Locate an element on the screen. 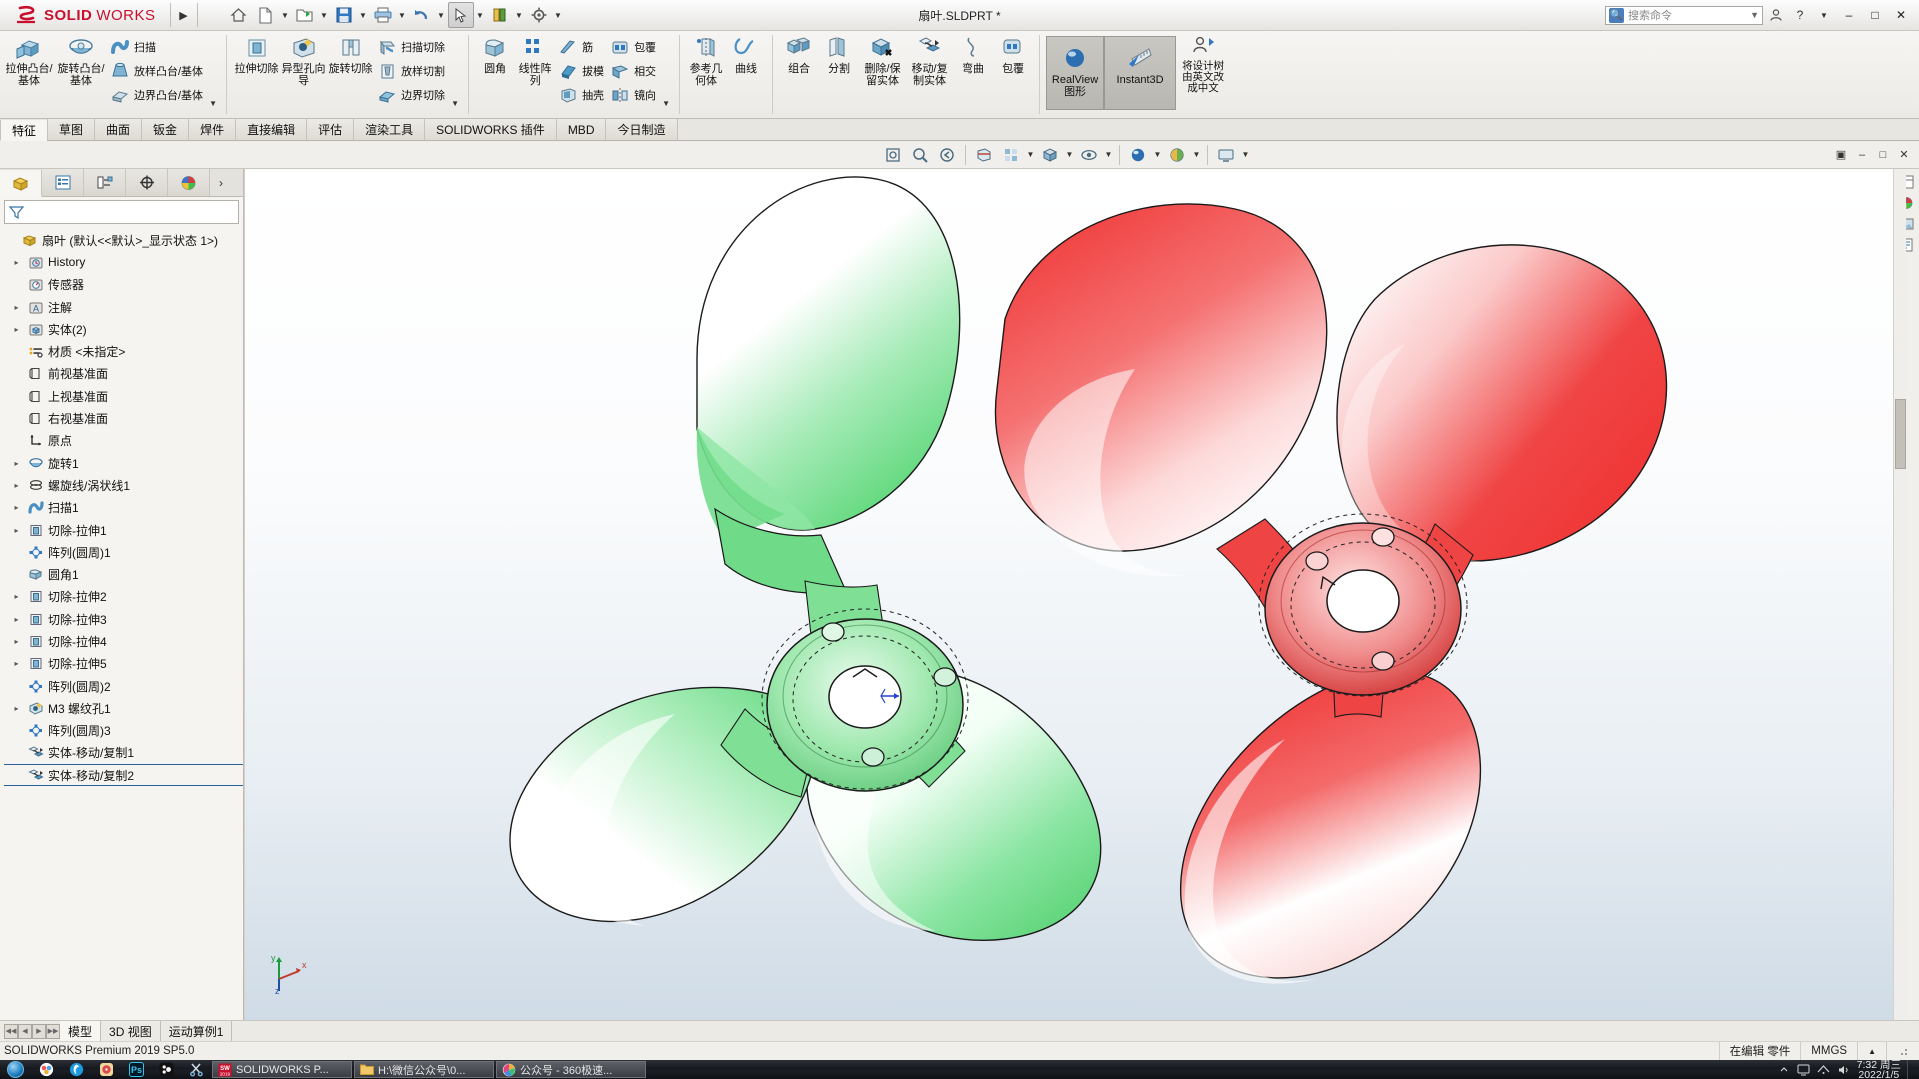 This screenshot has width=1919, height=1079. intersect-button: 相交 is located at coordinates (633, 70).